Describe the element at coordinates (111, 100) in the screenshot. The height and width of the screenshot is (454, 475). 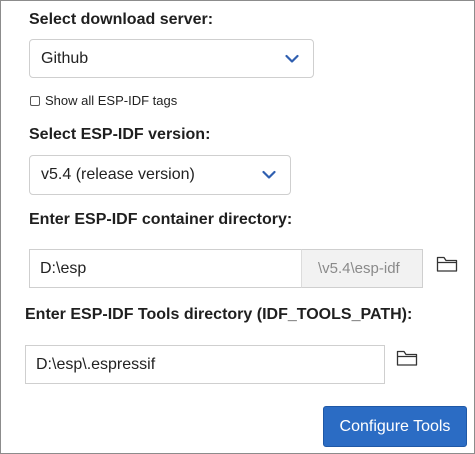
I see `show-all-tags-label: Show all ESP-IDF tags` at that location.